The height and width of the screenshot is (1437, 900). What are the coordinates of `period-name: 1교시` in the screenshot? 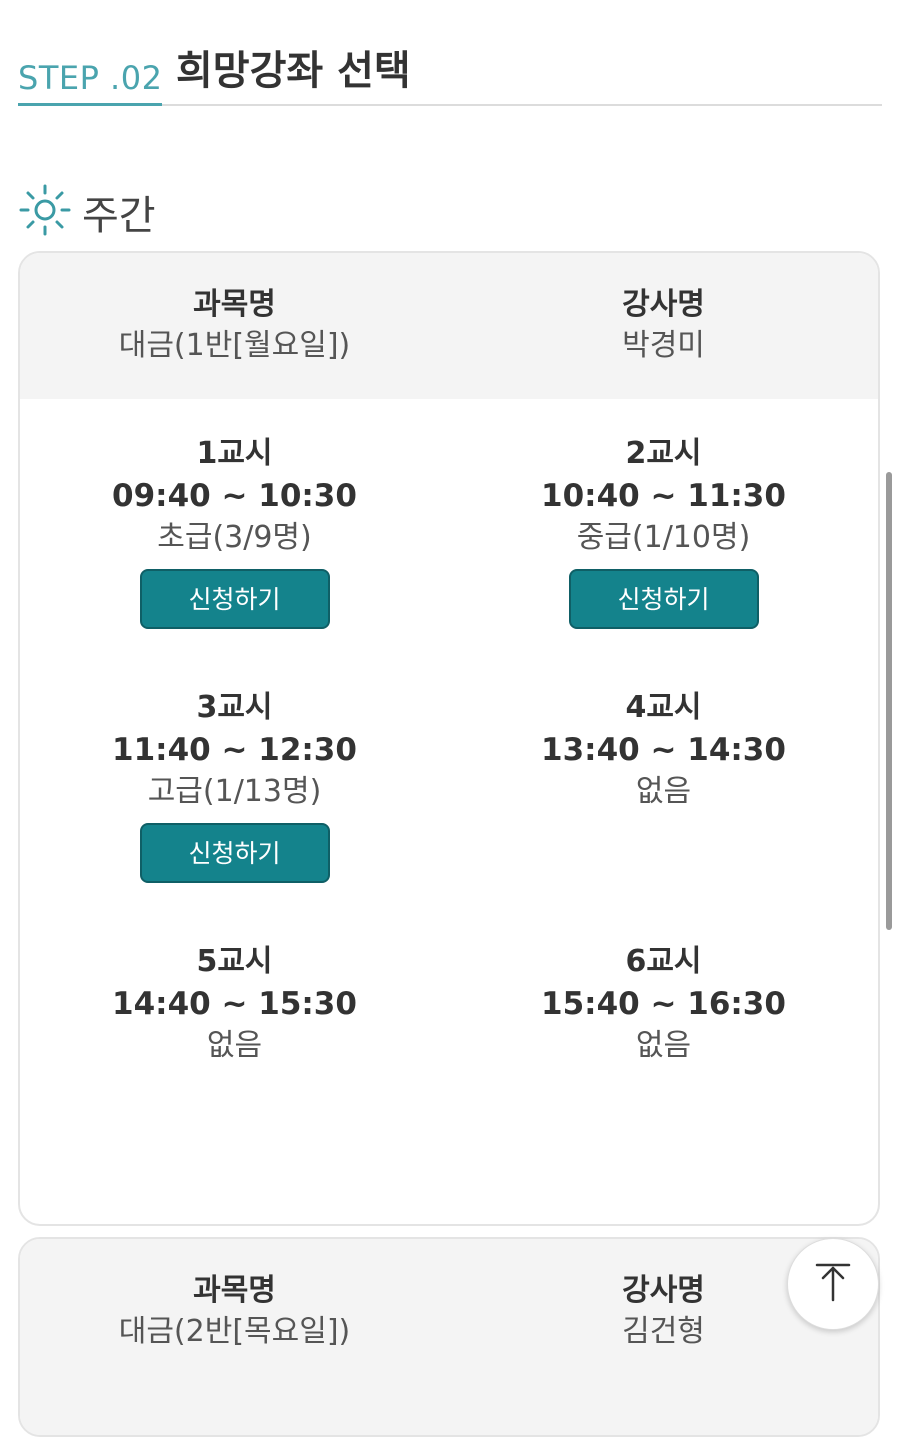 It's located at (234, 453).